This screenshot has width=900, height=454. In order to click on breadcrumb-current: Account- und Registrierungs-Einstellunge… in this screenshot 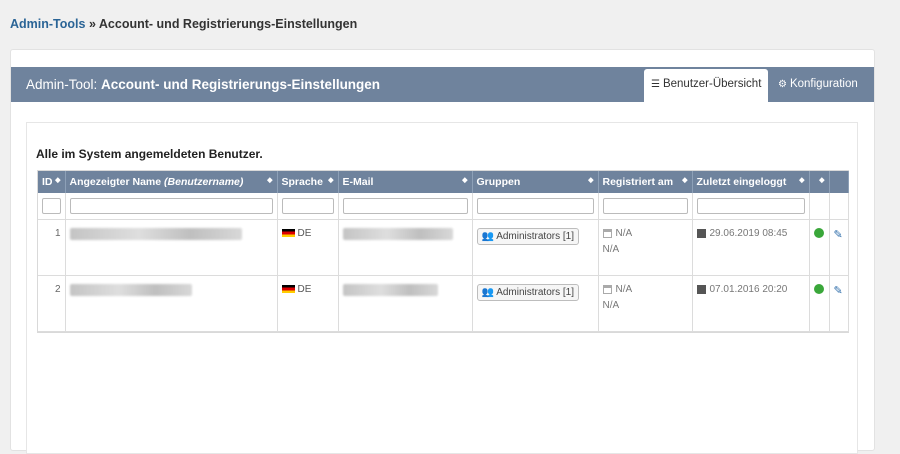, I will do `click(228, 24)`.